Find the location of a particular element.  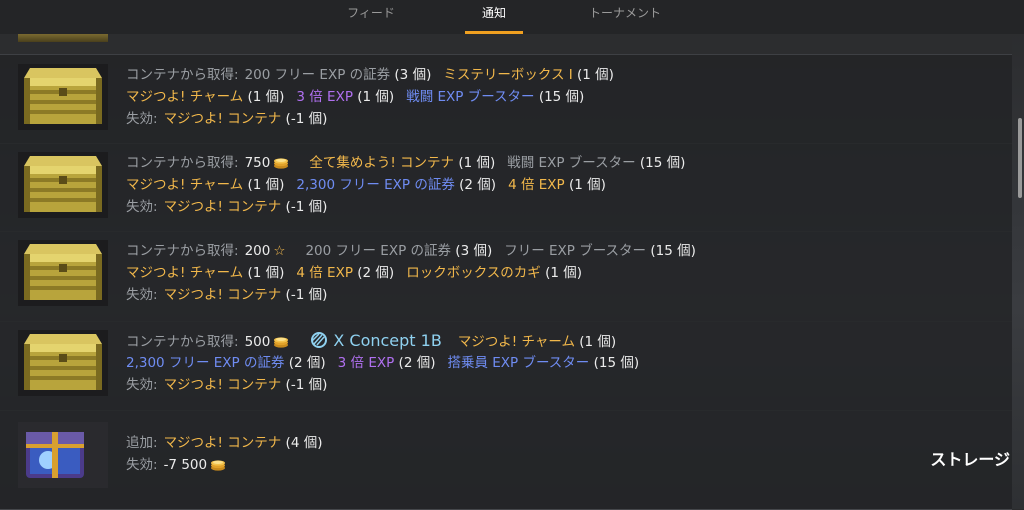

notification-line: 失効: -7 500 is located at coordinates (230, 465).